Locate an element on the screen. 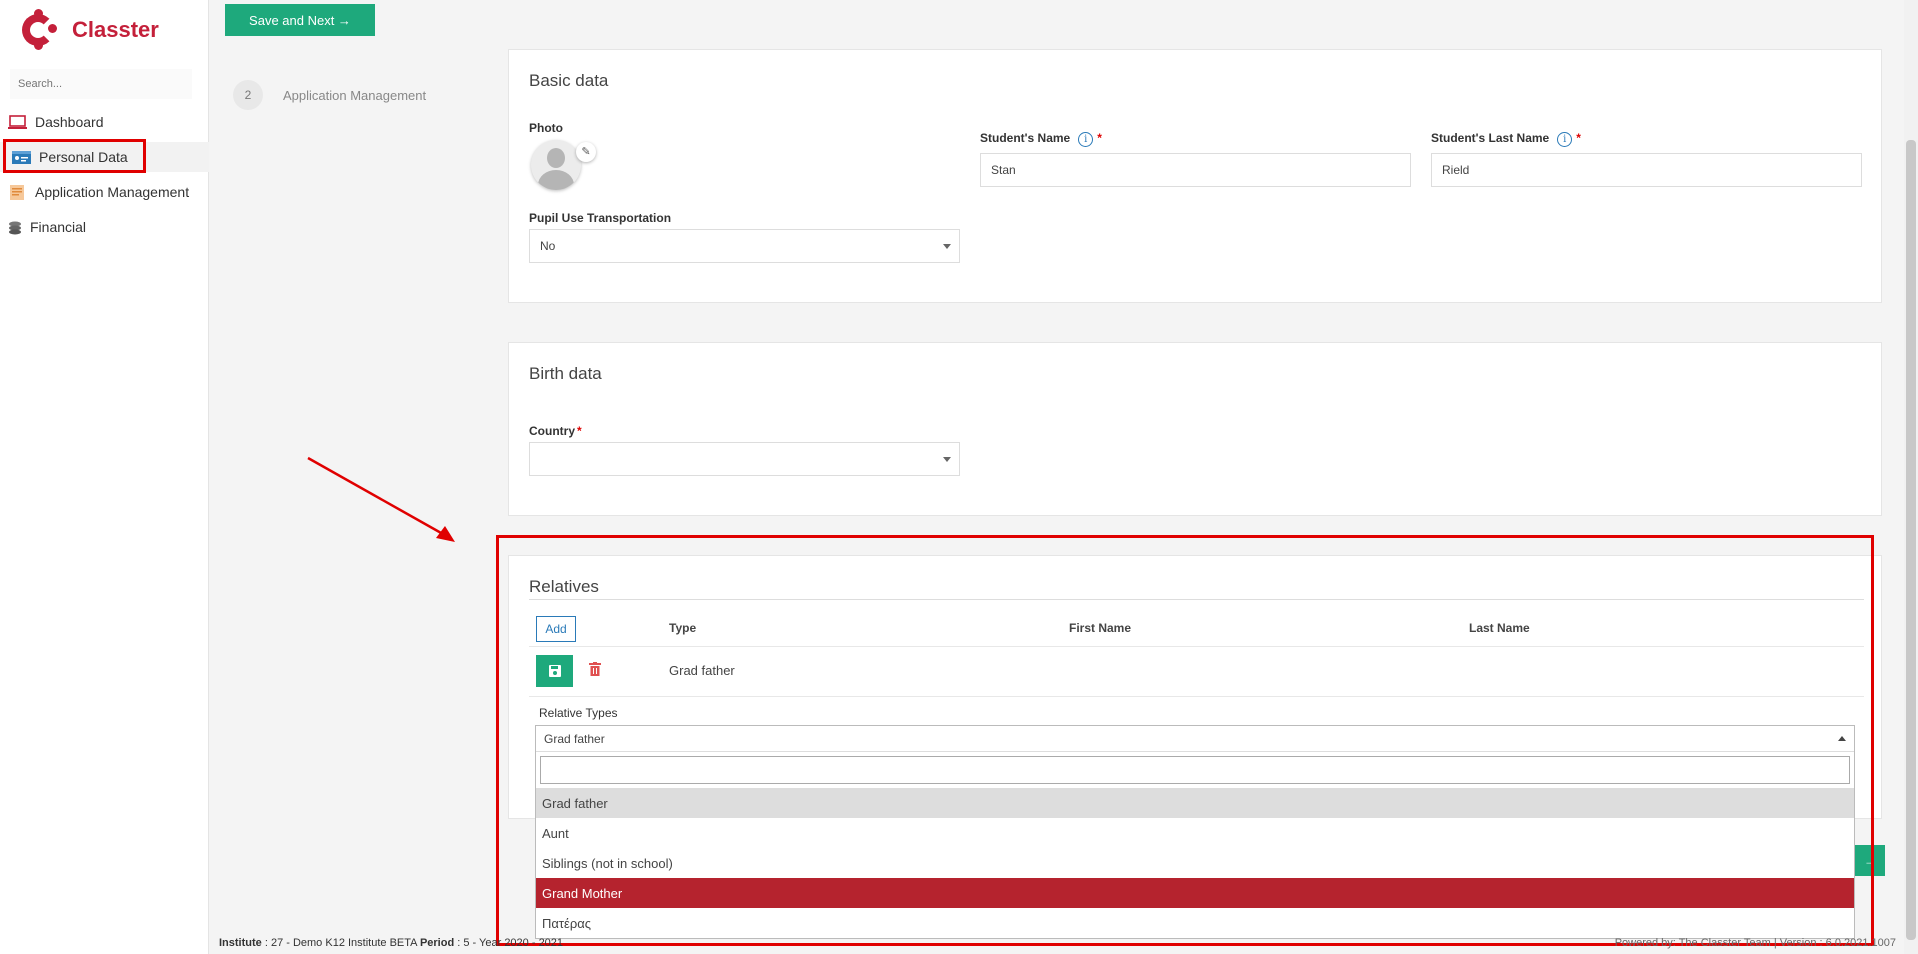 The height and width of the screenshot is (954, 1918). pupil-transportation-value: No is located at coordinates (548, 246).